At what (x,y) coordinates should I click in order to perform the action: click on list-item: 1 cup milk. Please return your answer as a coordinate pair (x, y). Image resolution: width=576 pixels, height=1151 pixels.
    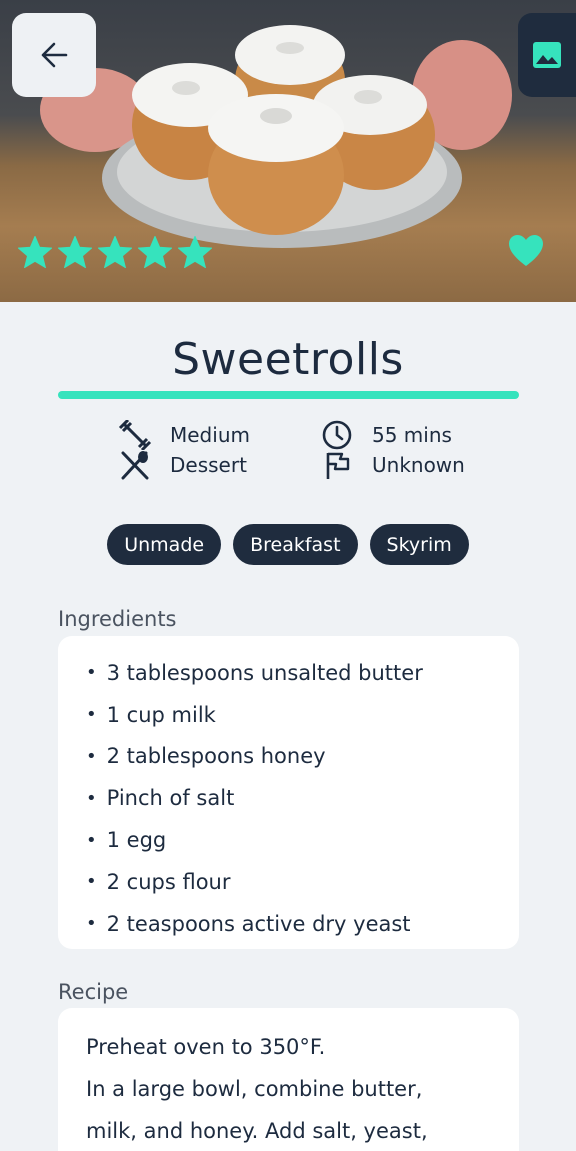
    Looking at the image, I should click on (302, 715).